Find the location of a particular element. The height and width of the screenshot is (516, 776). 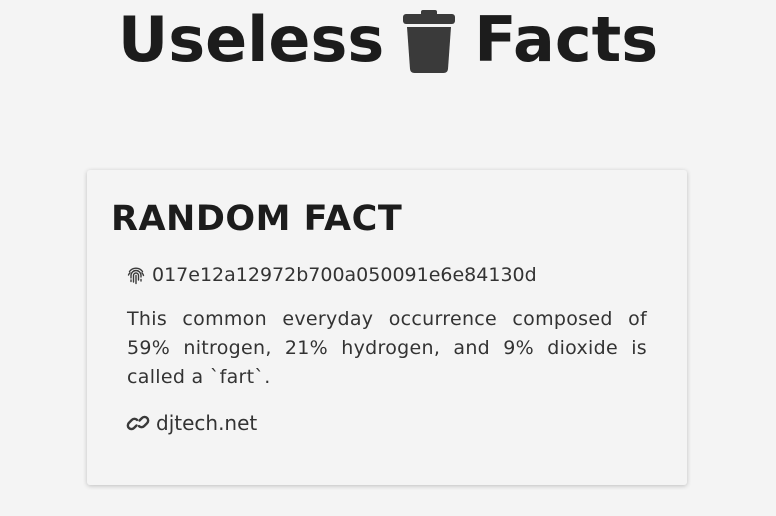

card-heading: RANDOM FACT is located at coordinates (257, 219).